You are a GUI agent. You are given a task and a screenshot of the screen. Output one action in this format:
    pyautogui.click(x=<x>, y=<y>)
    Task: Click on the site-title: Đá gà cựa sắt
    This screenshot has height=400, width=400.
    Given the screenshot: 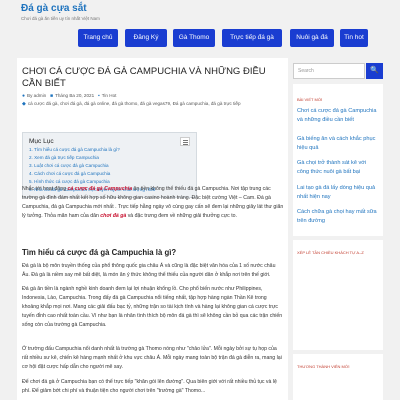 What is the action you would take?
    pyautogui.click(x=54, y=8)
    